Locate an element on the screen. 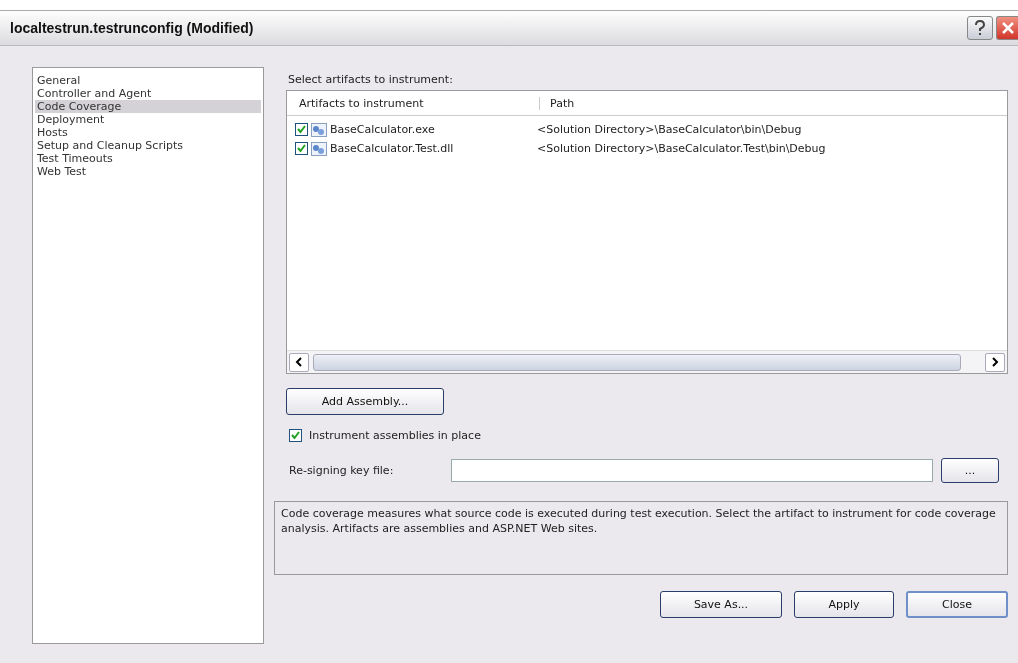 The width and height of the screenshot is (1018, 663). artifacts-label: Select artifacts to instrument: is located at coordinates (370, 79).